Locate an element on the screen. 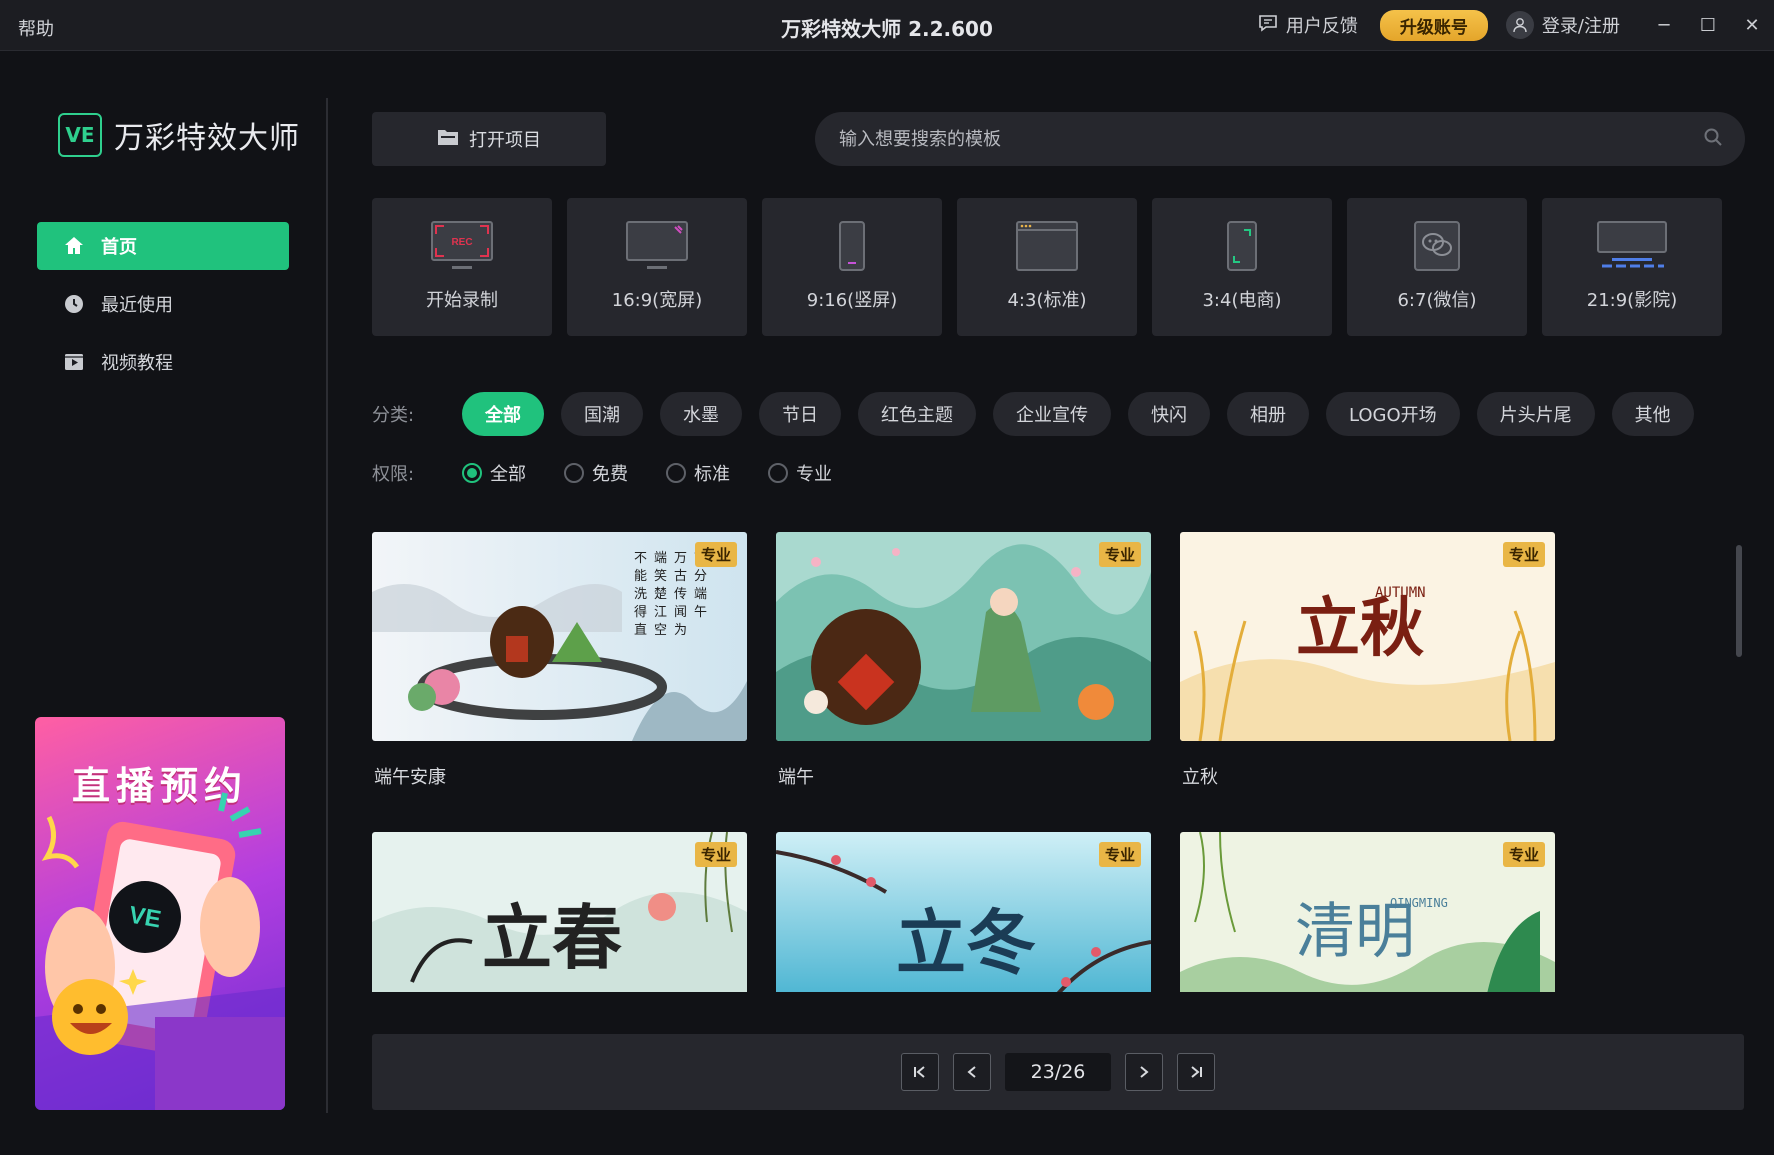  svg-text: 为 is located at coordinates (680, 630).